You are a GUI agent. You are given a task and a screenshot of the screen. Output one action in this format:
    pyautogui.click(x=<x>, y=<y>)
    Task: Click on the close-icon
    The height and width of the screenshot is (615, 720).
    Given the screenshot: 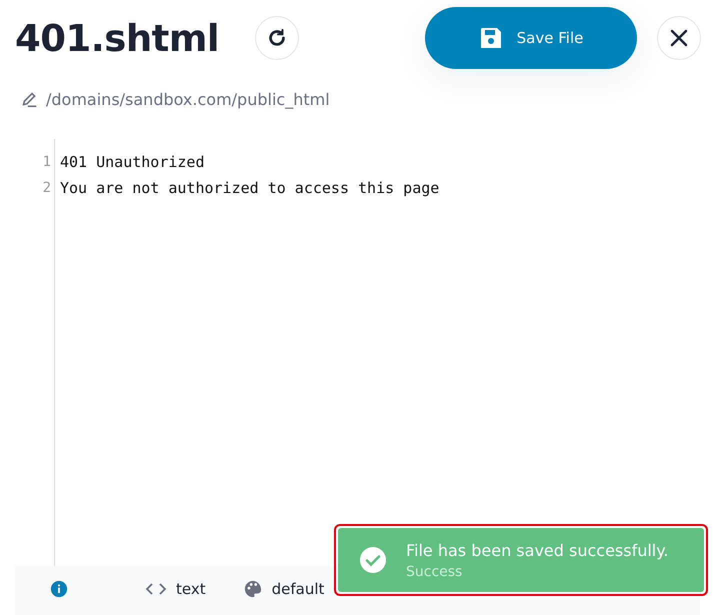 What is the action you would take?
    pyautogui.click(x=679, y=38)
    